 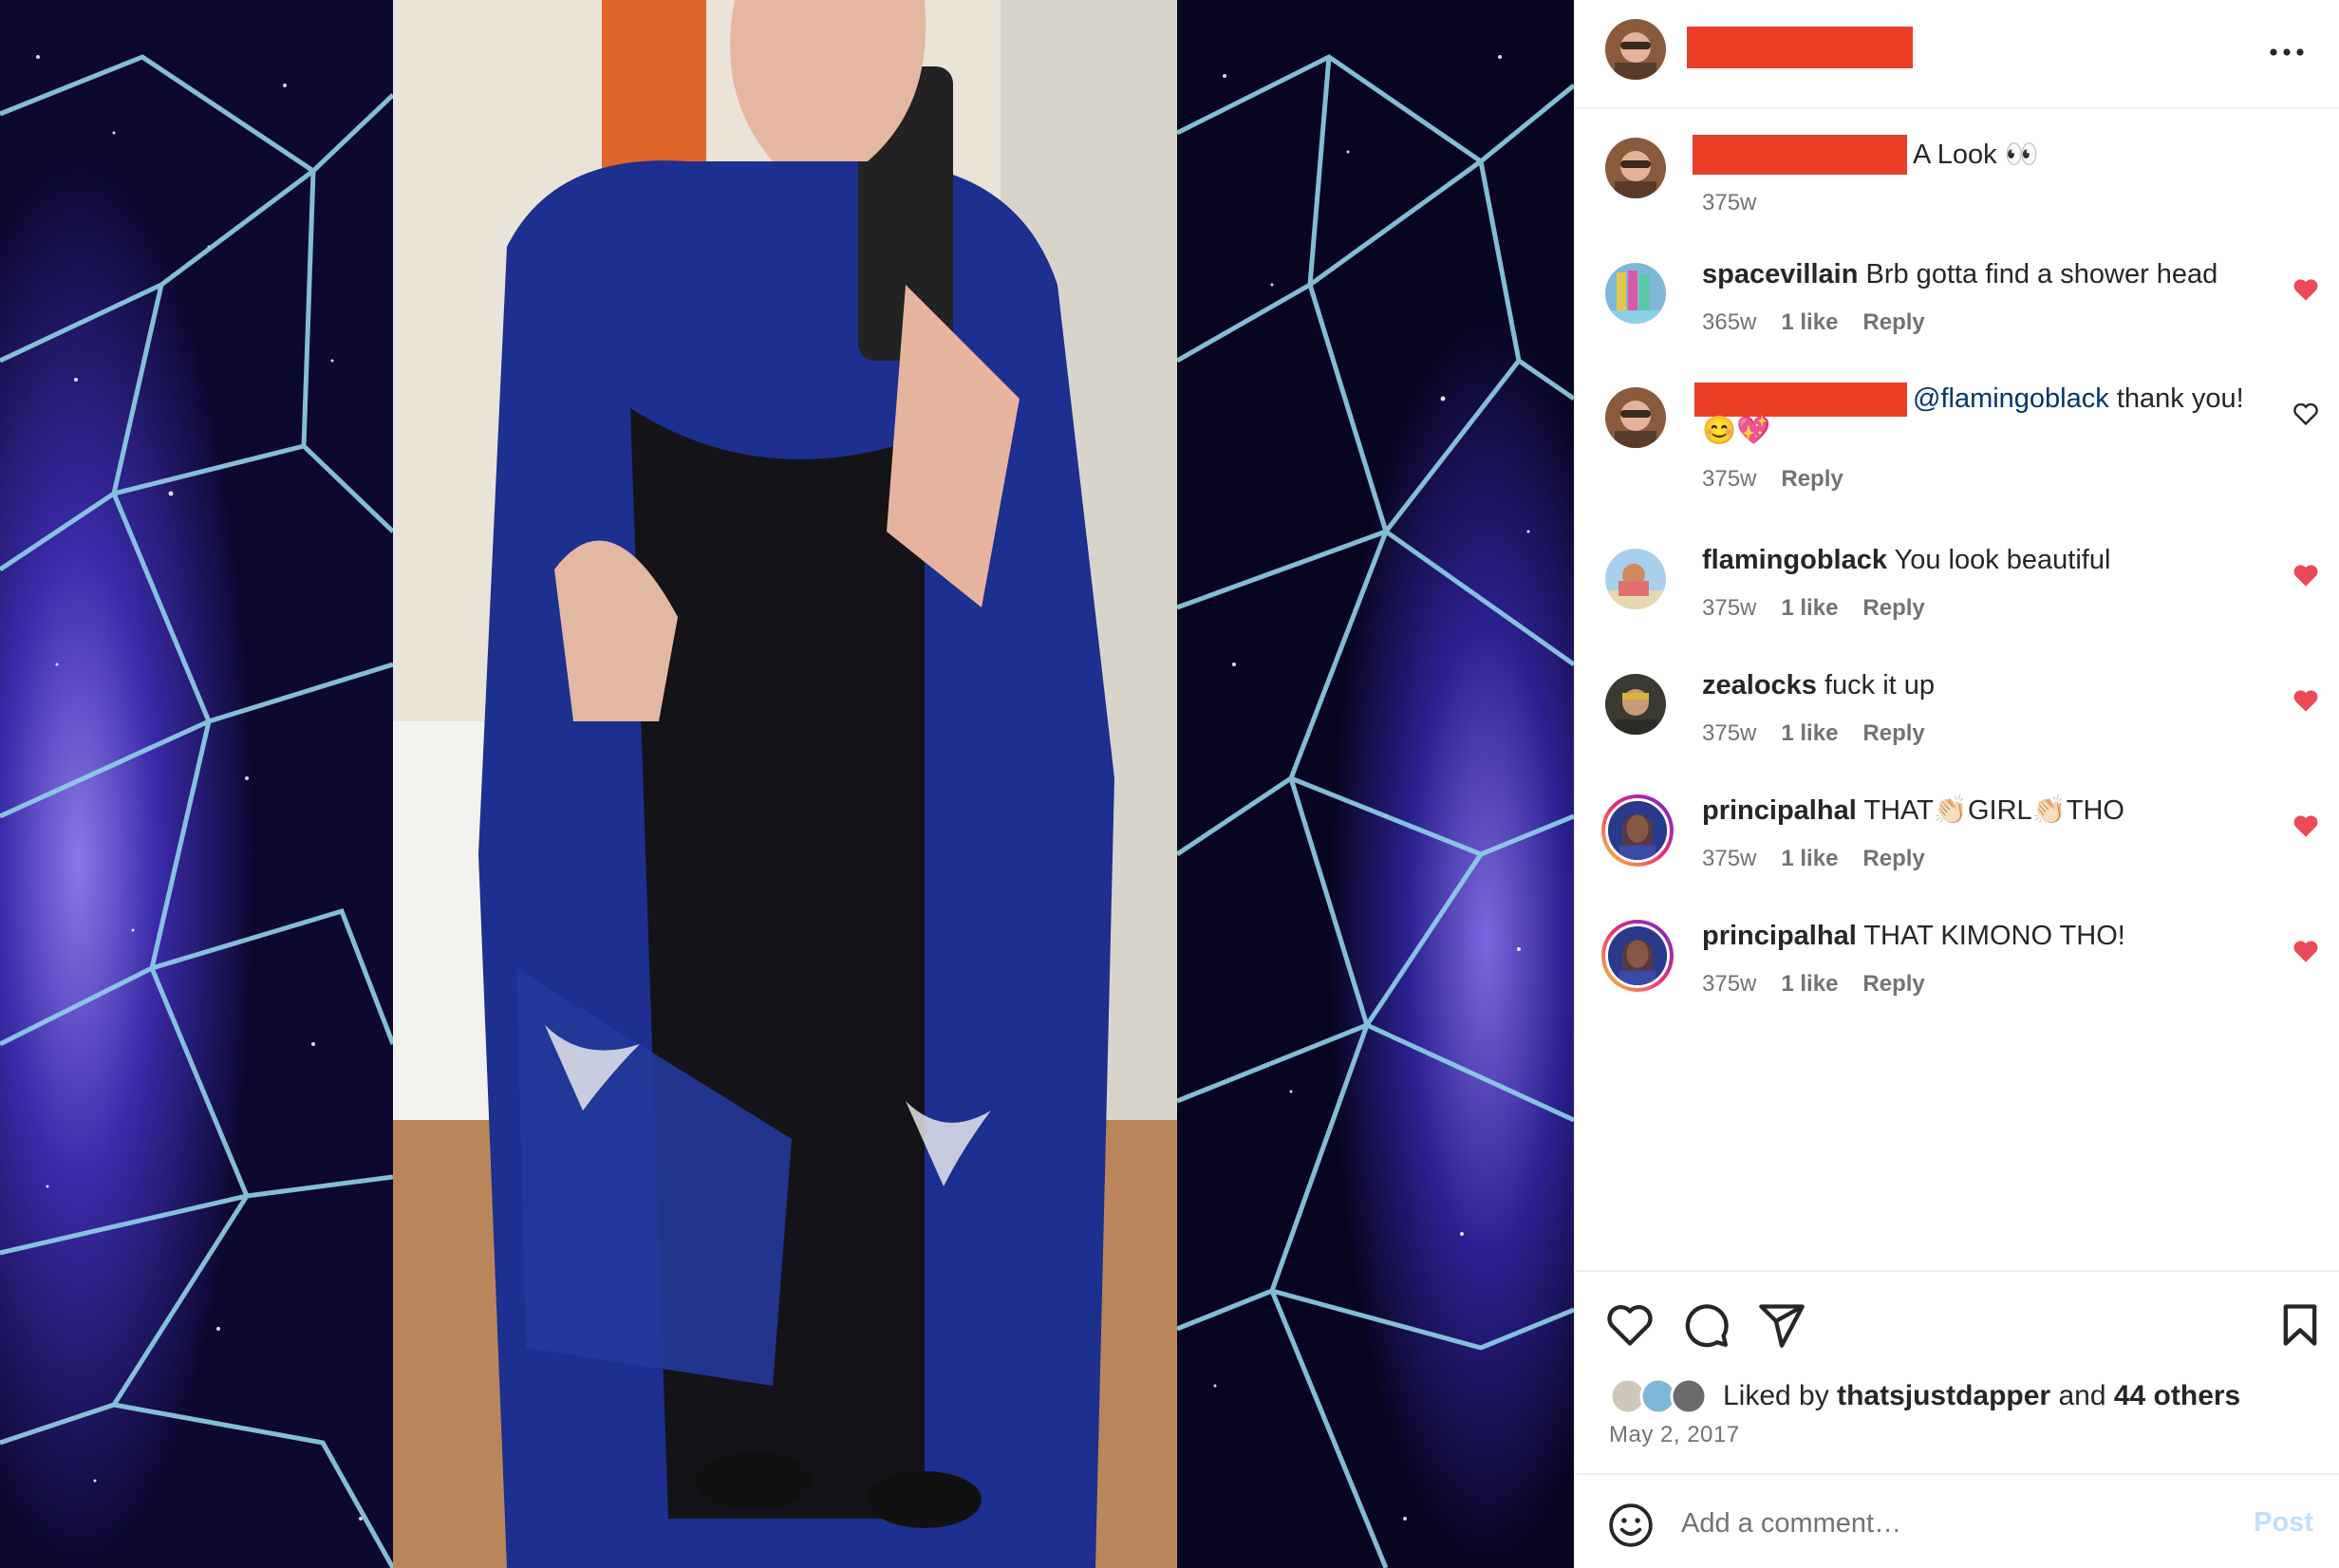 I want to click on comment-item: @flamingoblack thank you! 😊💖 375w Reply, so click(x=1957, y=444).